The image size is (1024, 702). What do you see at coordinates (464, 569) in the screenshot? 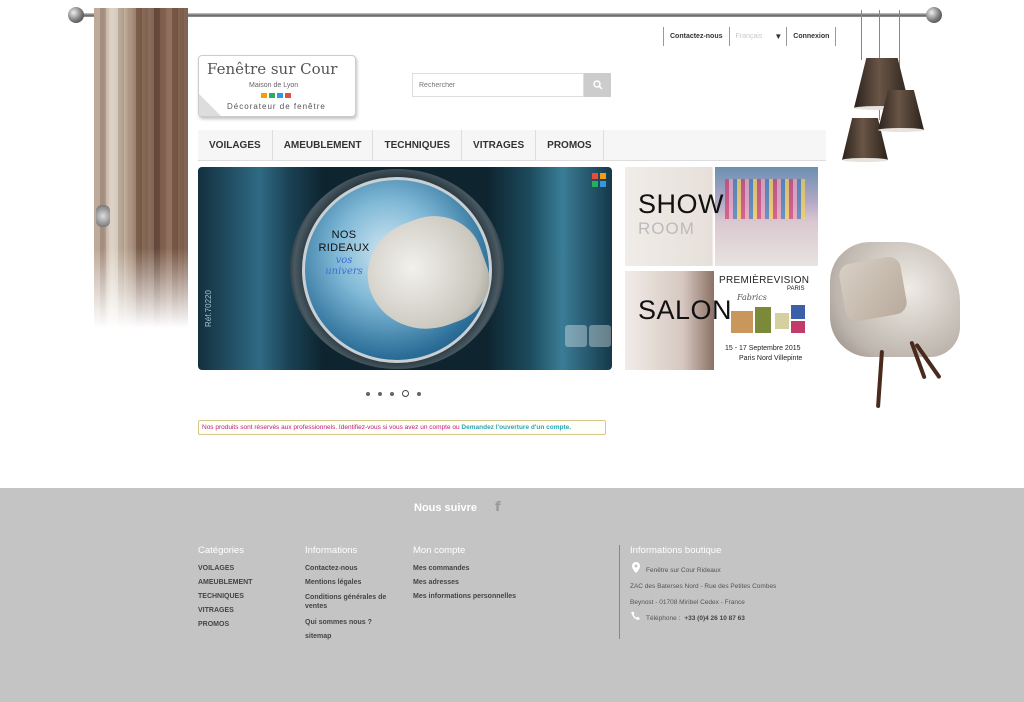
I see `footer-link: Mes commandes` at bounding box center [464, 569].